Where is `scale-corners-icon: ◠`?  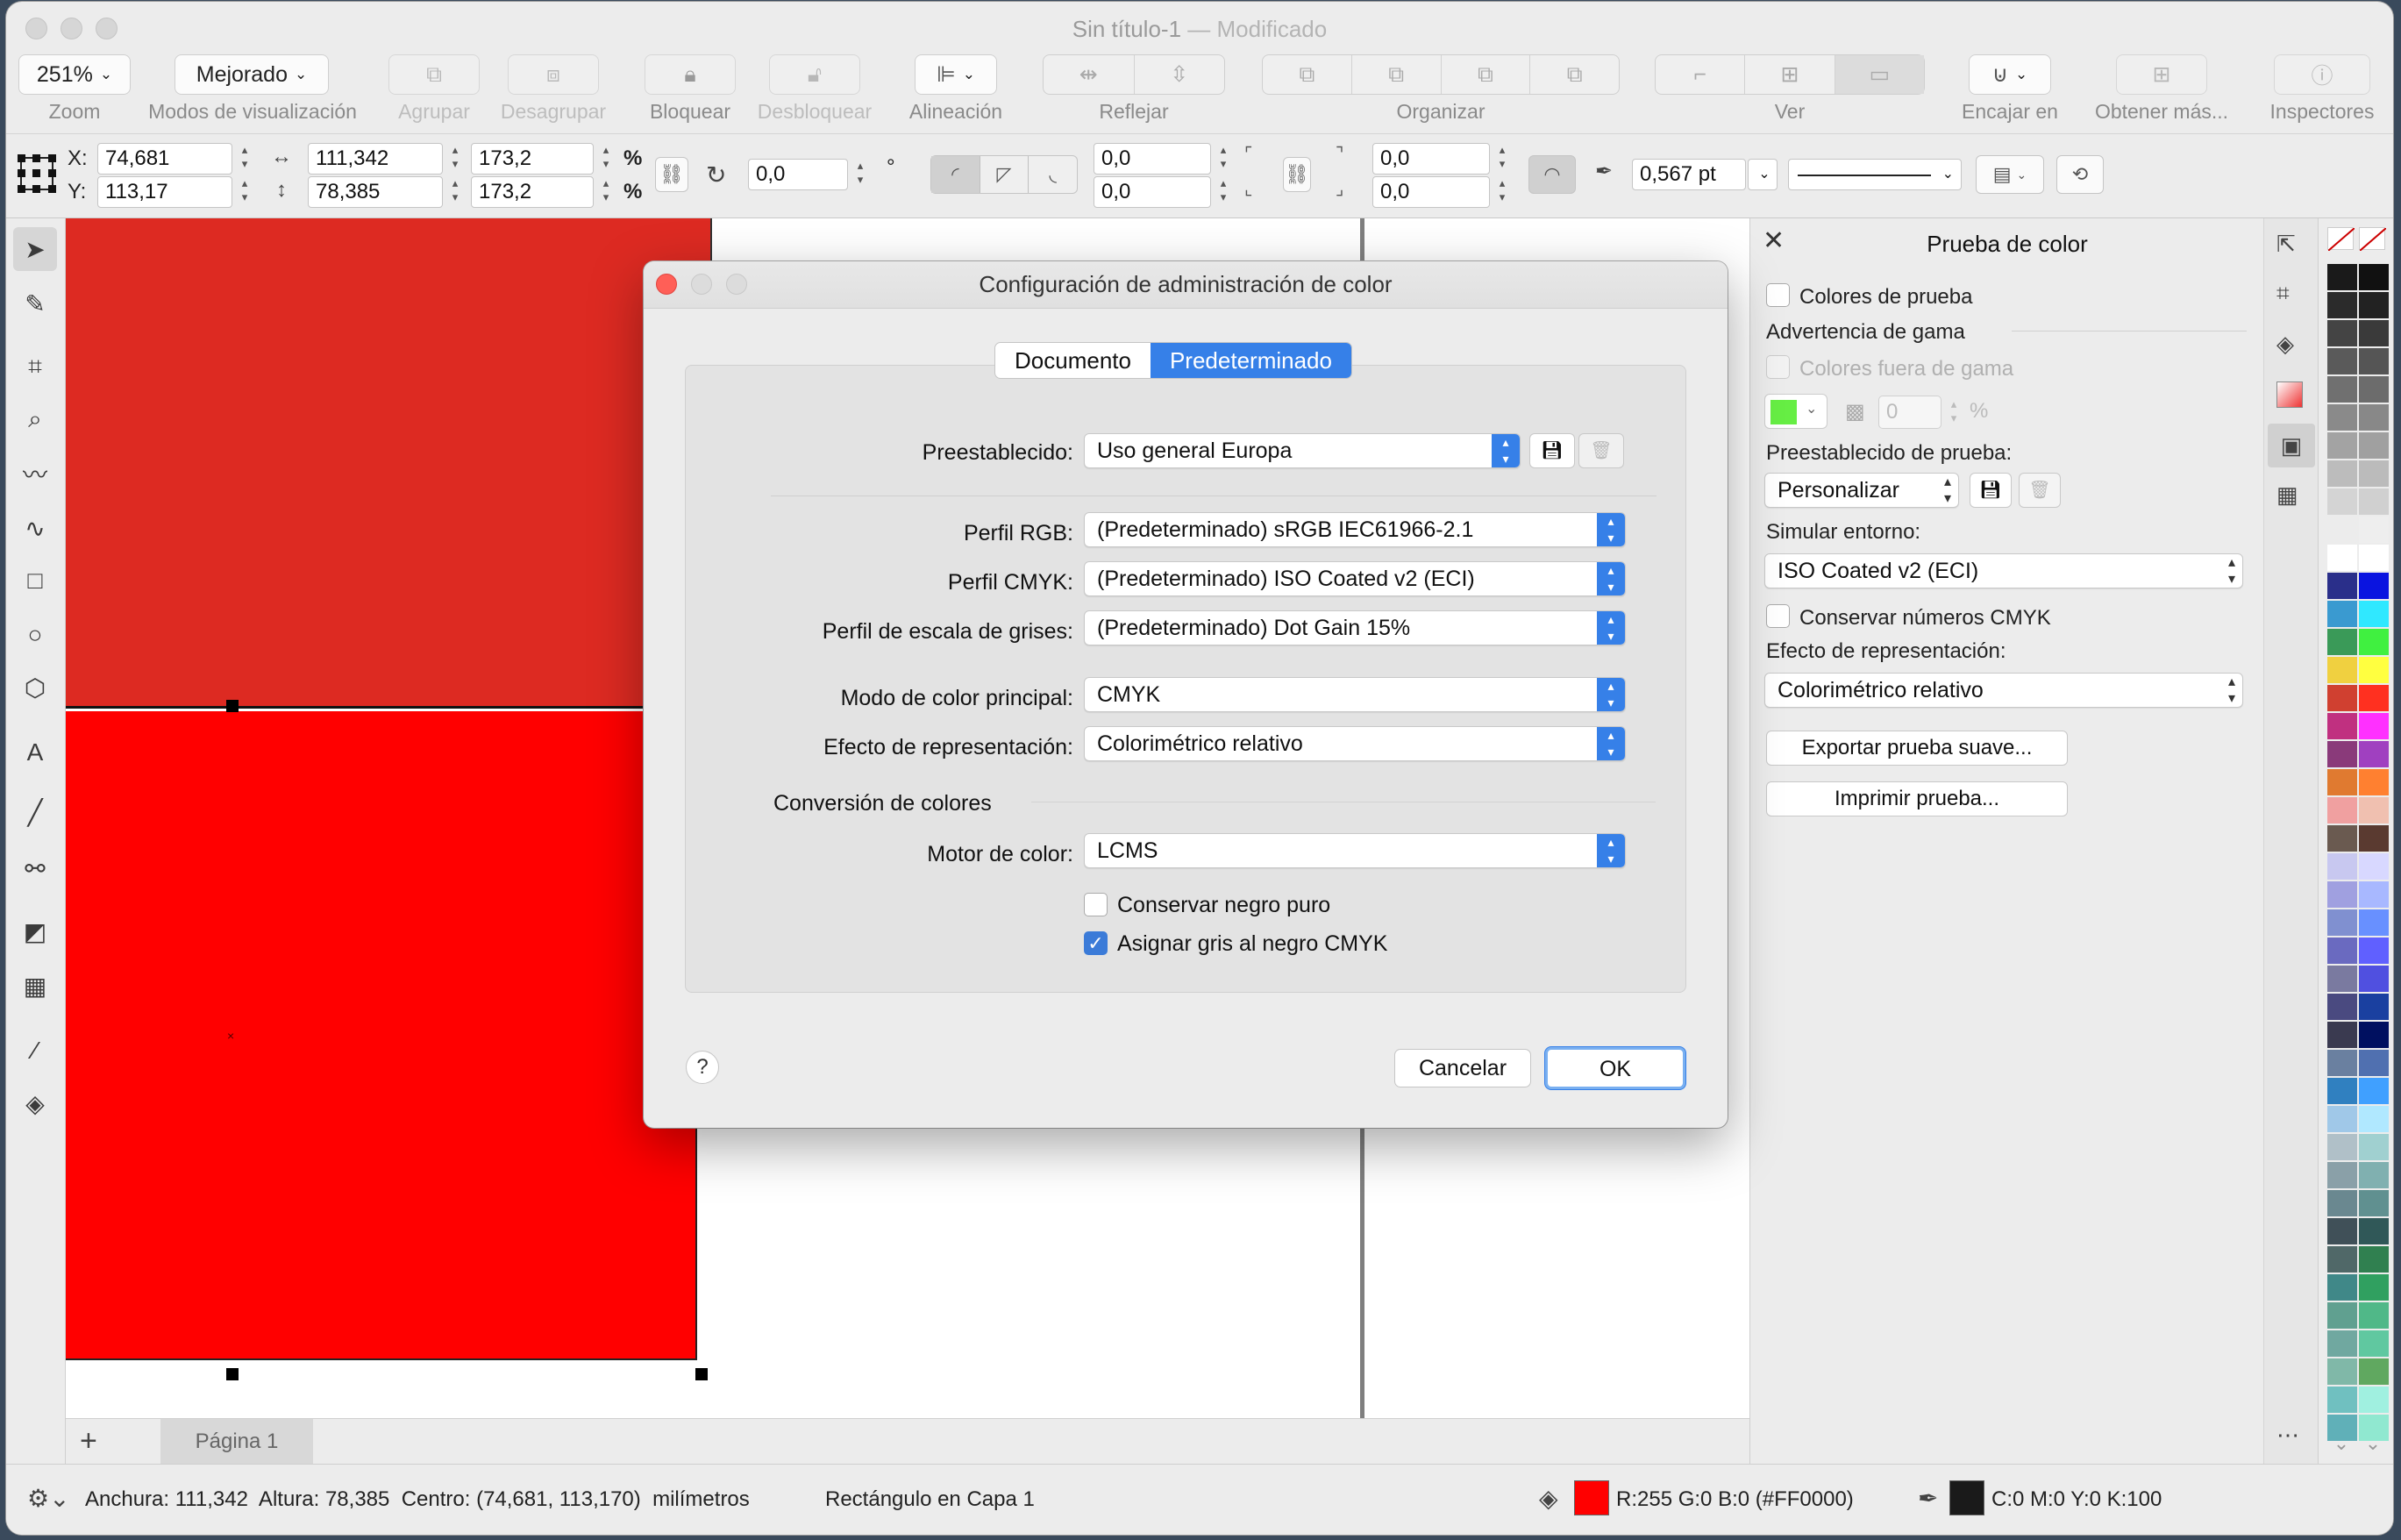 scale-corners-icon: ◠ is located at coordinates (1552, 174).